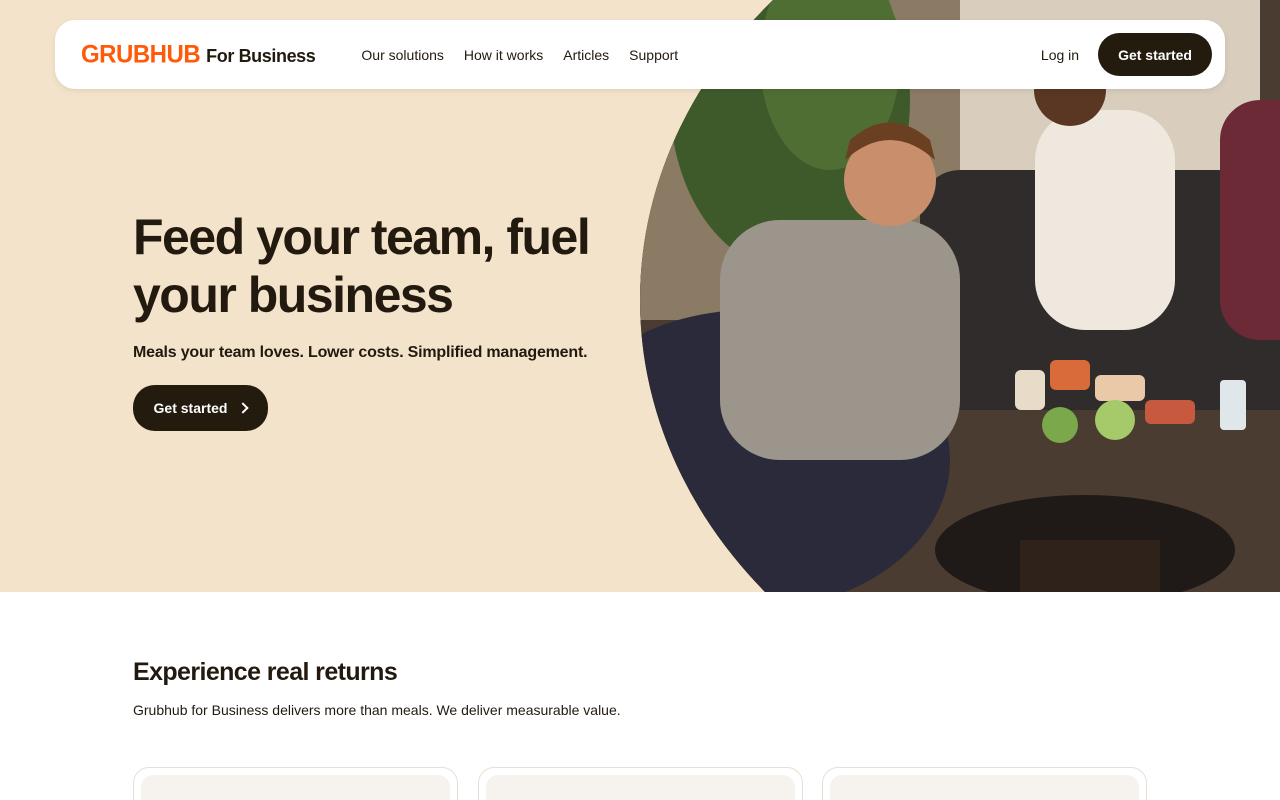 The height and width of the screenshot is (800, 1280). Describe the element at coordinates (362, 266) in the screenshot. I see `hero-headline: Feed your team, fuel your business` at that location.